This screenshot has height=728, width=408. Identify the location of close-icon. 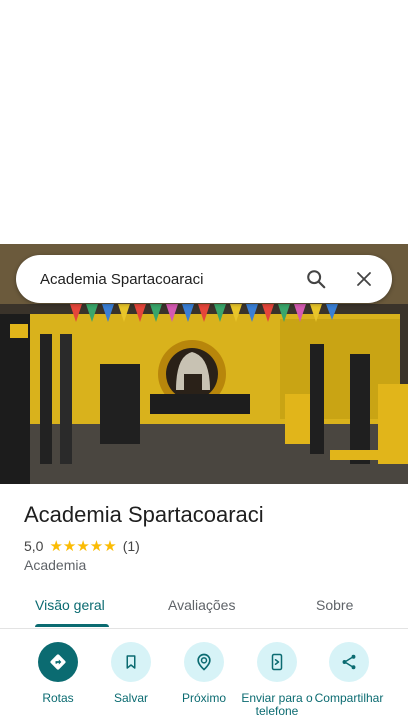
(364, 279).